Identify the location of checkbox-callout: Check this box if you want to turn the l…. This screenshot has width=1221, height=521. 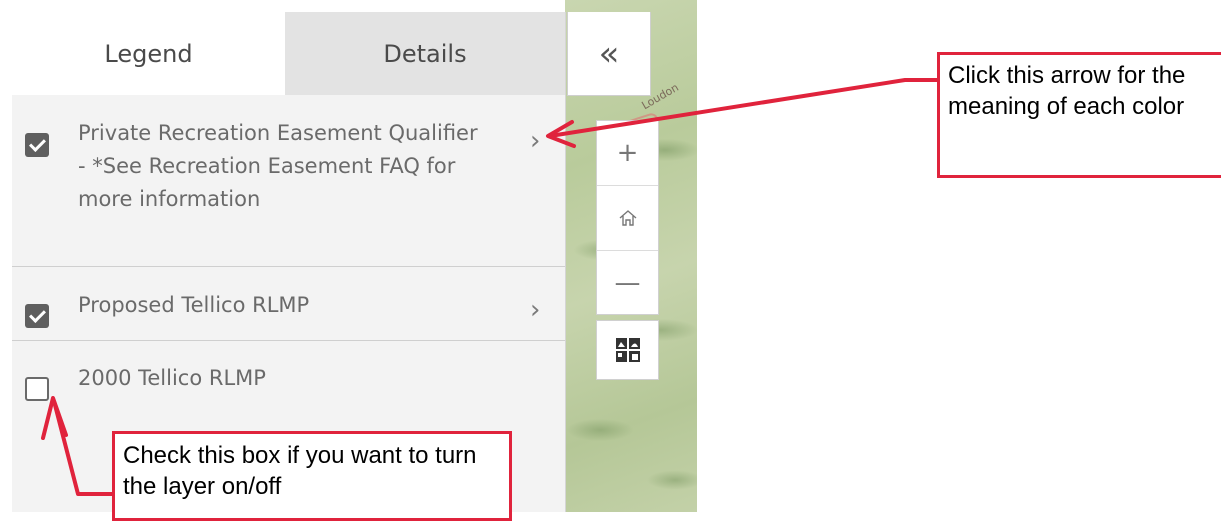
(312, 476).